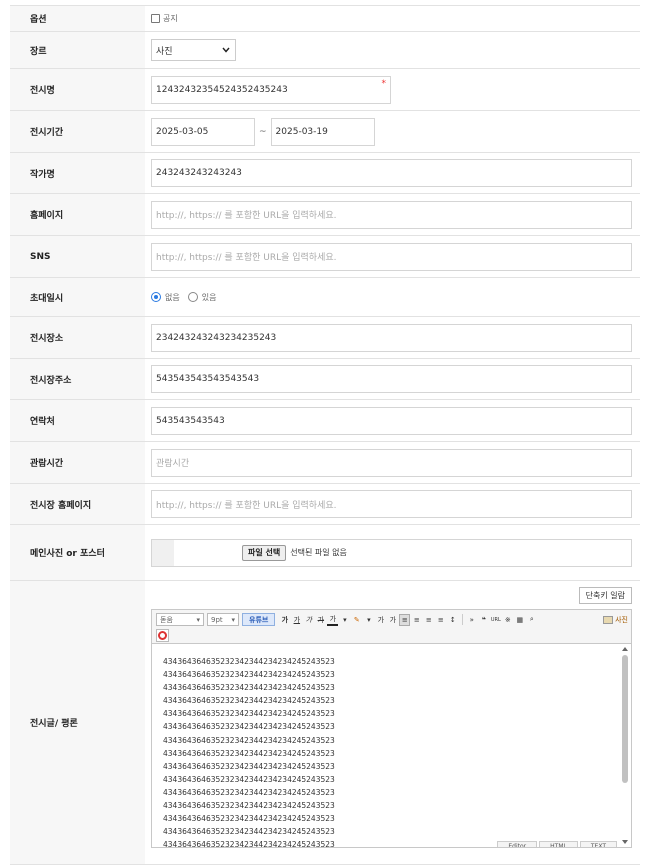 This screenshot has width=650, height=865. Describe the element at coordinates (163, 552) in the screenshot. I see `file-input-gutter` at that location.